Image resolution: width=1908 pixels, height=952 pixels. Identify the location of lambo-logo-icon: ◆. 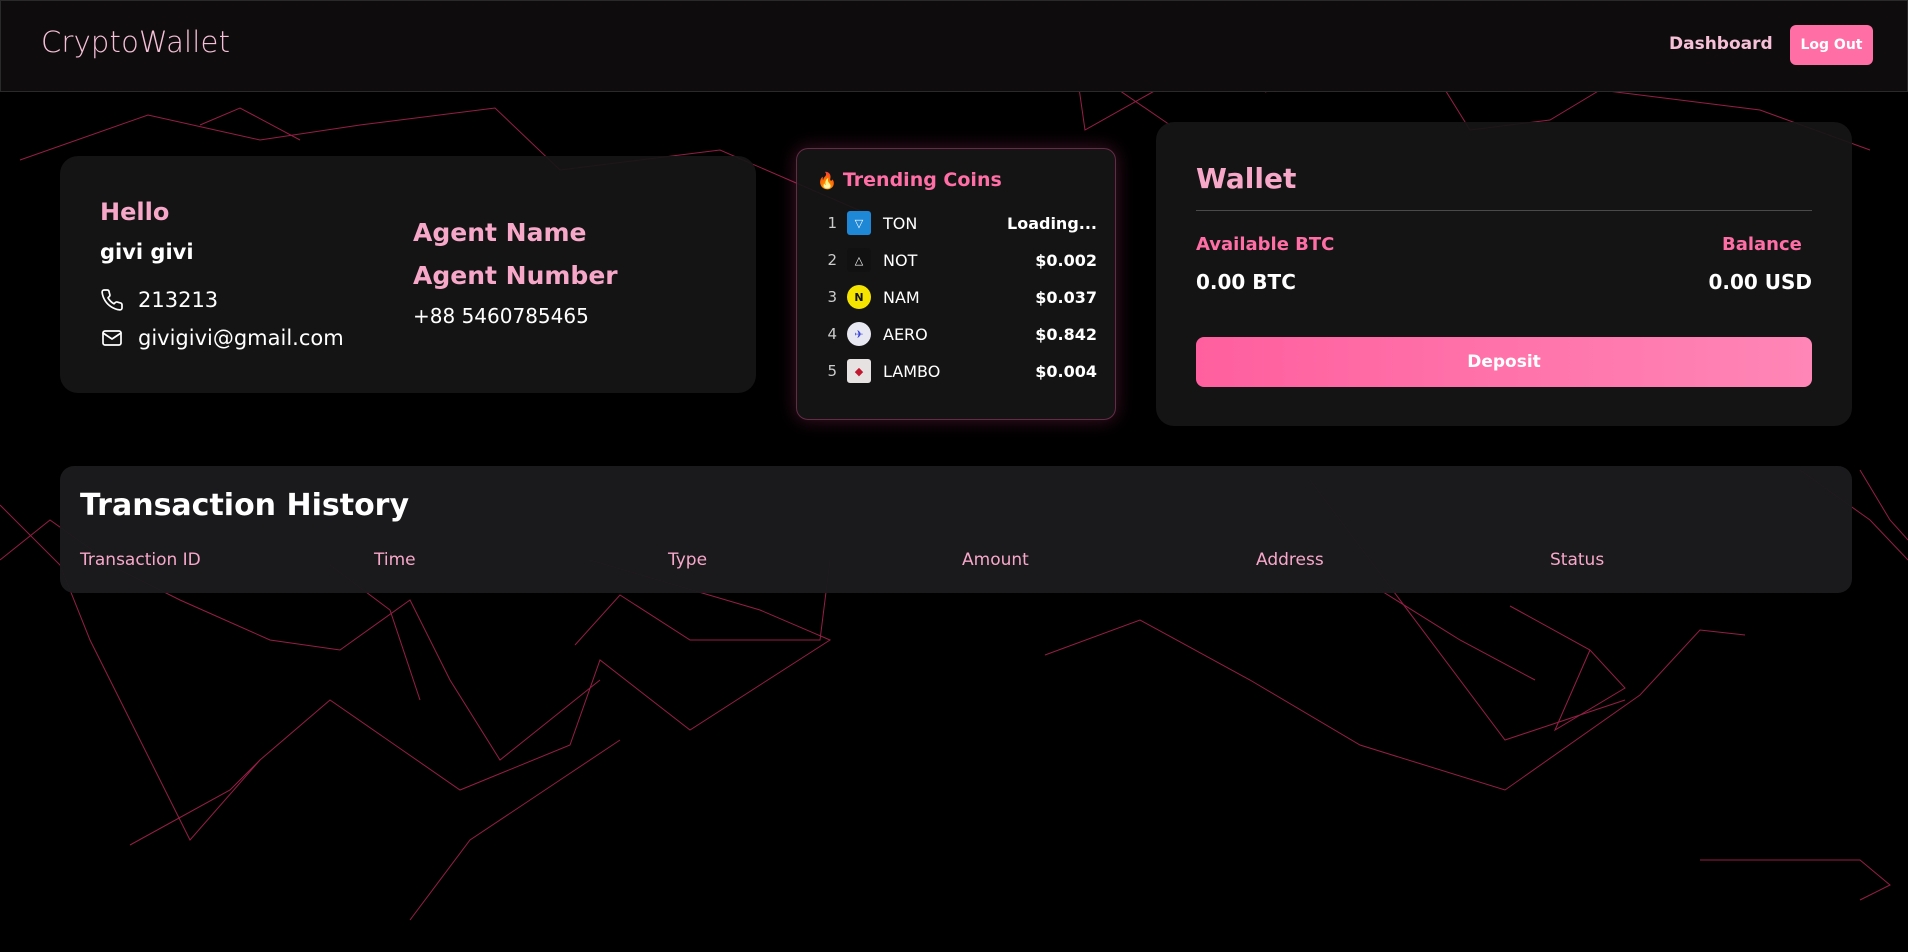
(859, 371).